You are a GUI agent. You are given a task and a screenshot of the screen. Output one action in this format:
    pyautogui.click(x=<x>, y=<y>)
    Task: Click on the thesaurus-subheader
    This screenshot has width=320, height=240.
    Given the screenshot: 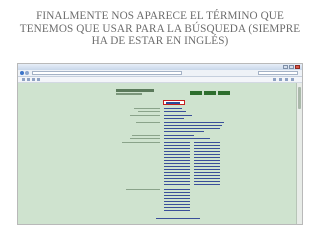 What is the action you would take?
    pyautogui.click(x=129, y=94)
    